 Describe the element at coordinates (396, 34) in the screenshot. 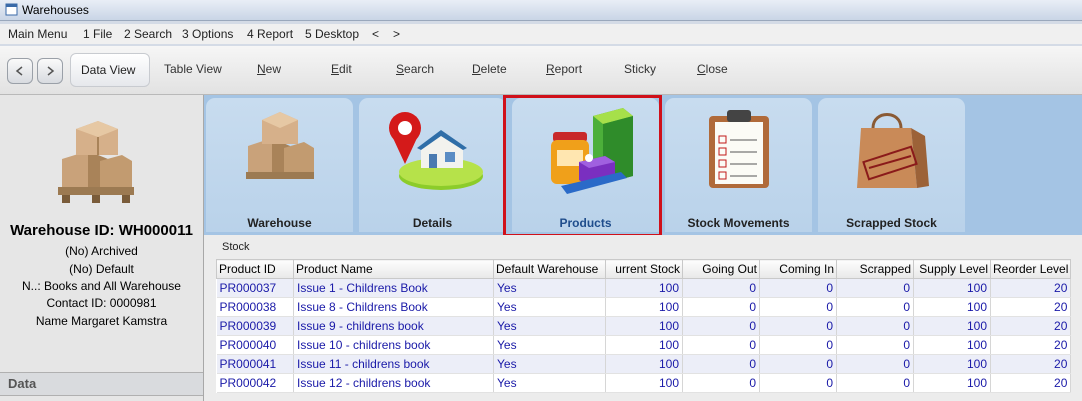

I see `menu-forward: >` at that location.